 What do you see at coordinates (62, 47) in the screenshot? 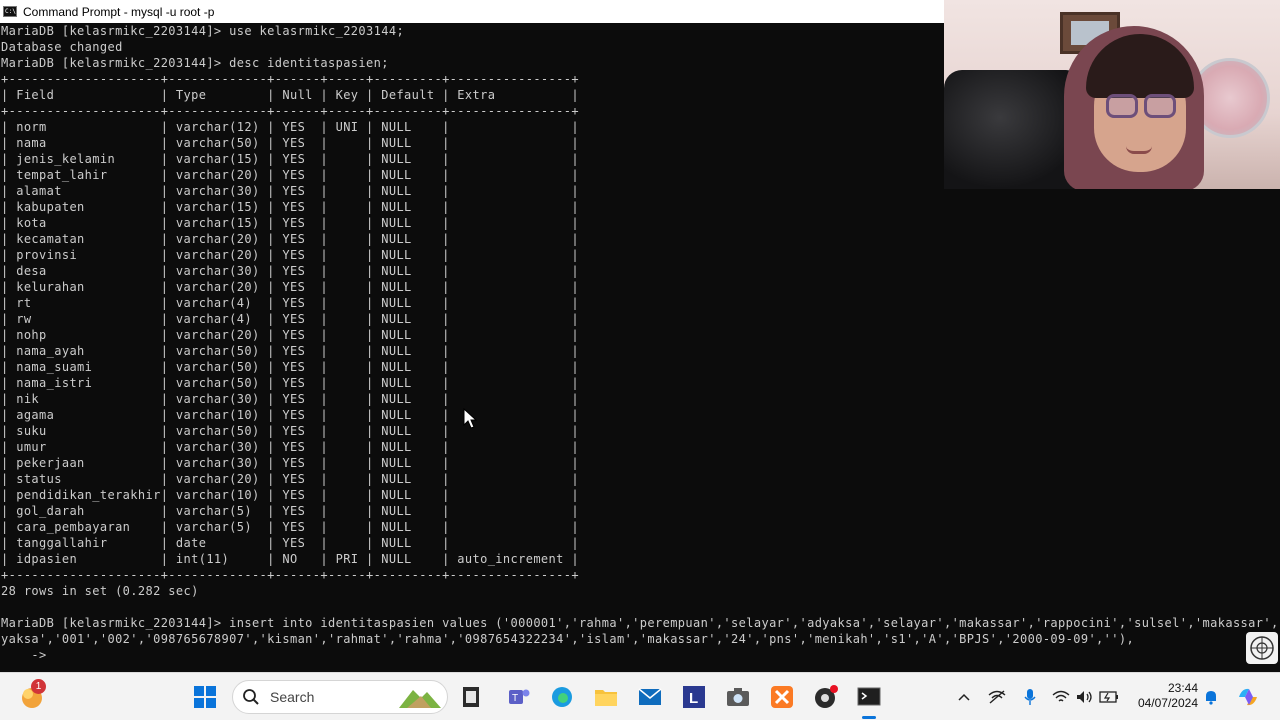
I see `console-line: Database changed` at bounding box center [62, 47].